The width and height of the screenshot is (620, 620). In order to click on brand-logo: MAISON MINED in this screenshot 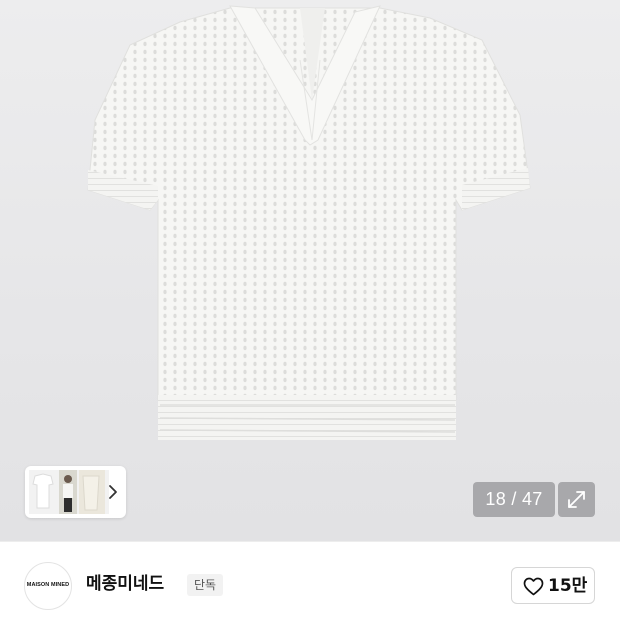, I will do `click(48, 586)`.